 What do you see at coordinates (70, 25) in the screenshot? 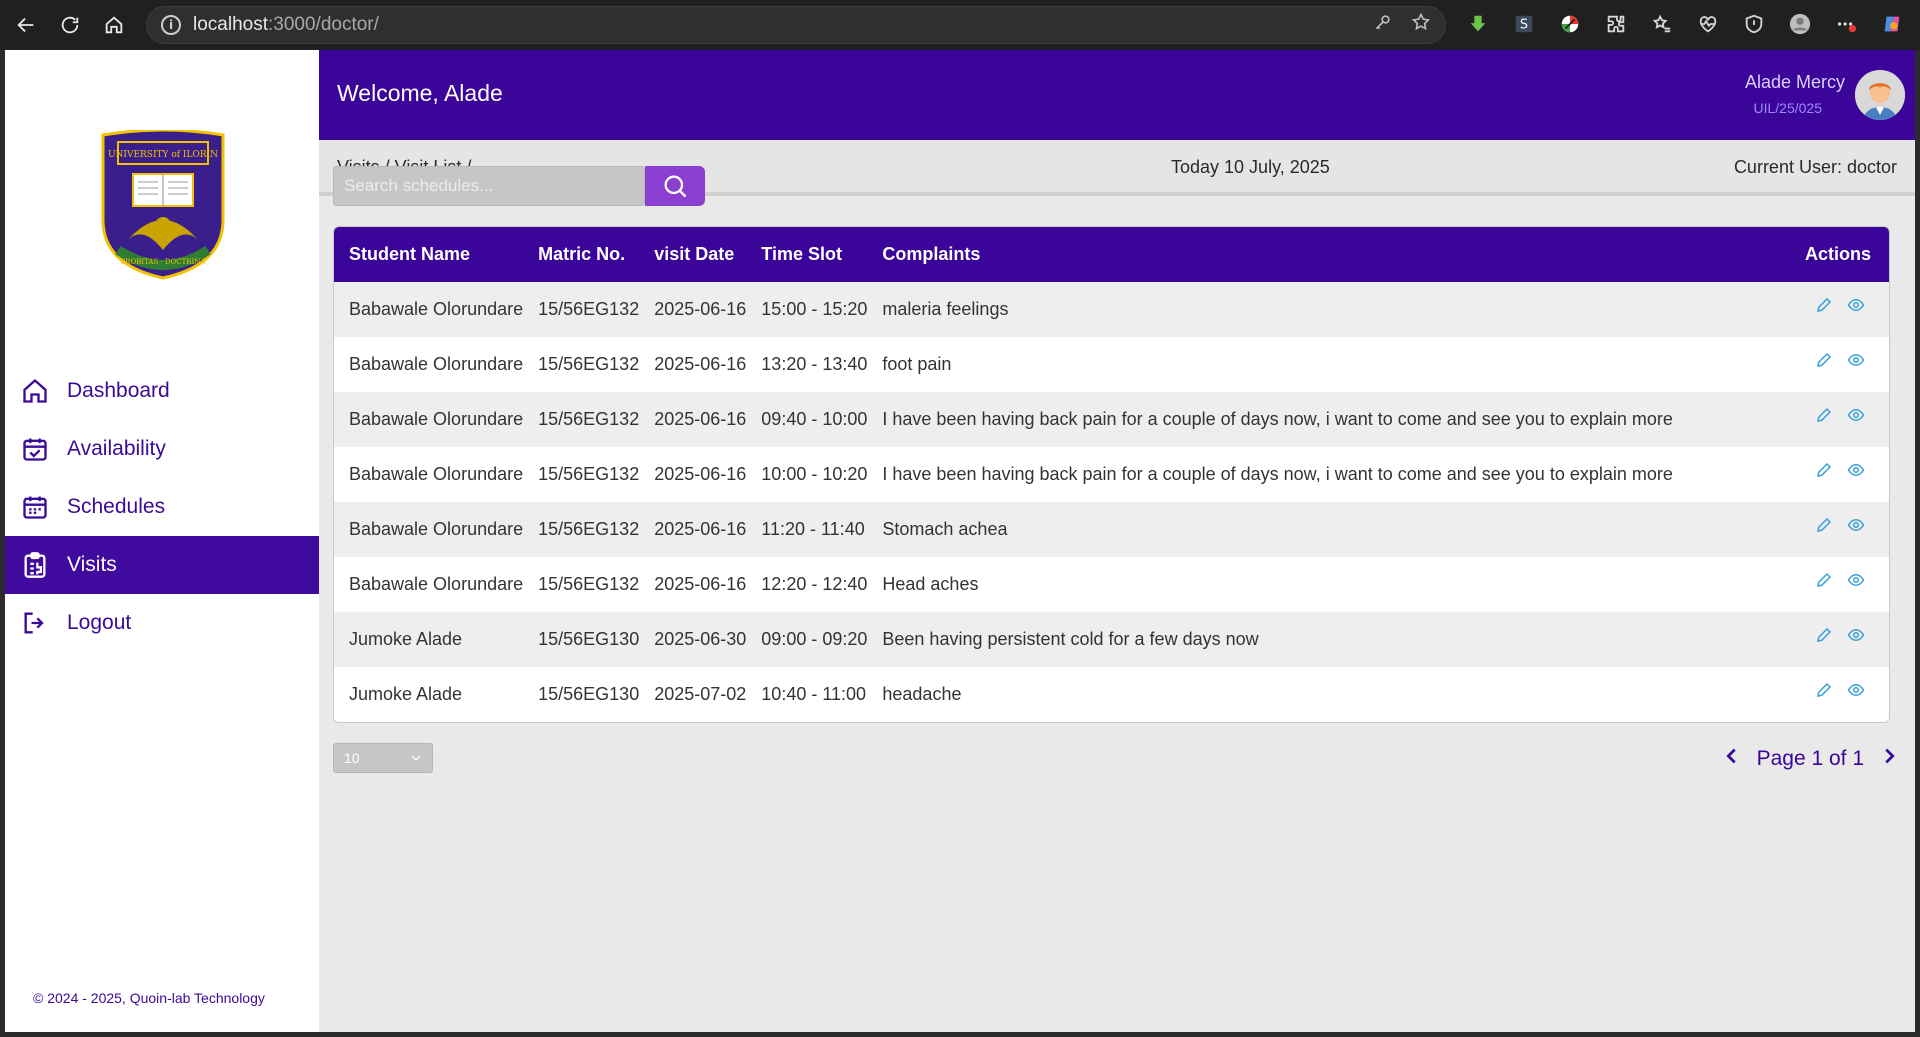
I see `reload-icon` at bounding box center [70, 25].